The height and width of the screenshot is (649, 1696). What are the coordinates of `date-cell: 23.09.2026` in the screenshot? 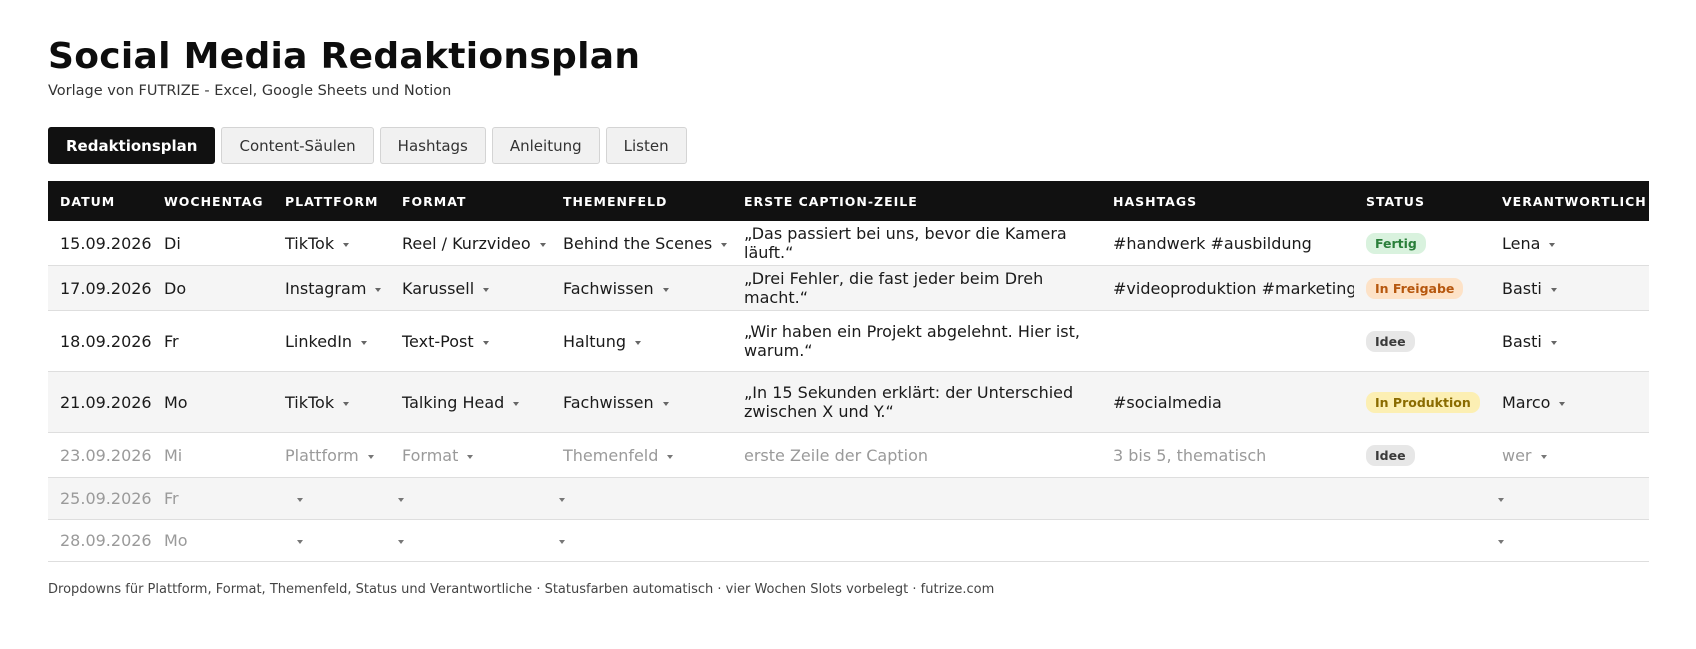 It's located at (100, 455).